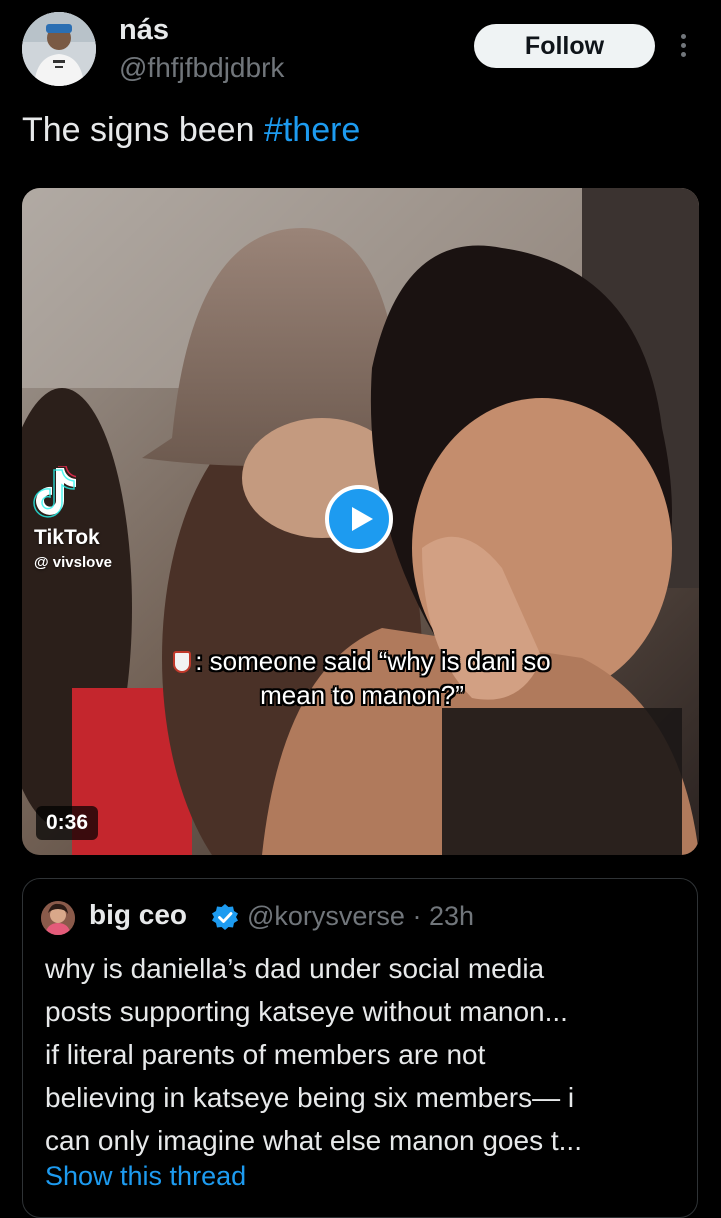 Image resolution: width=721 pixels, height=1218 pixels. What do you see at coordinates (87, 494) in the screenshot?
I see `tiktok-logo-icon` at bounding box center [87, 494].